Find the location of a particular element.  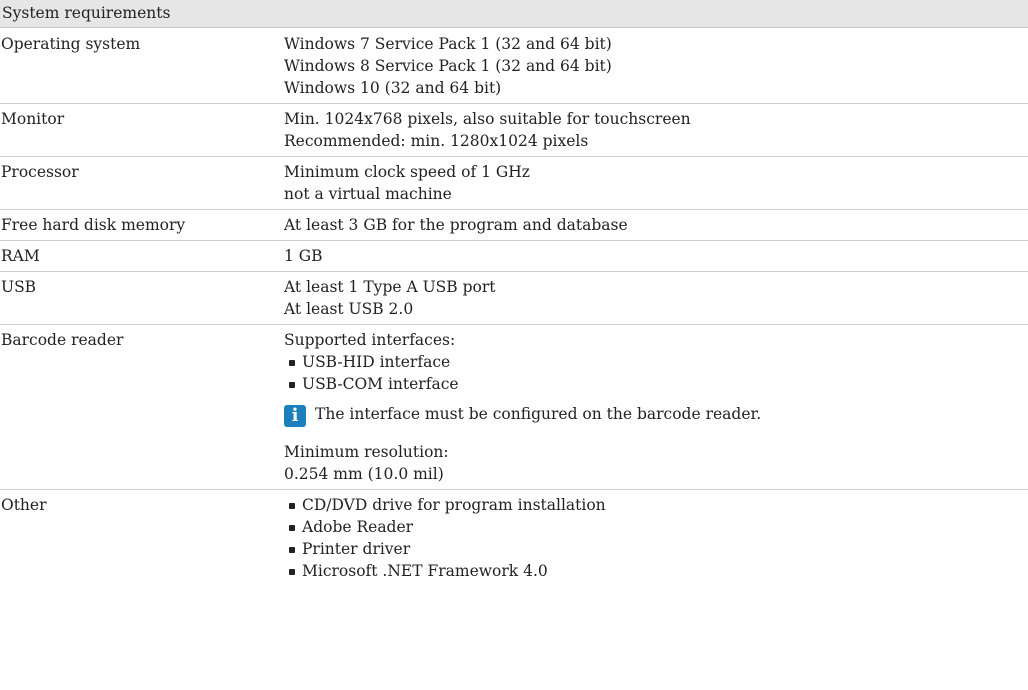

row-label: USB is located at coordinates (19, 287).